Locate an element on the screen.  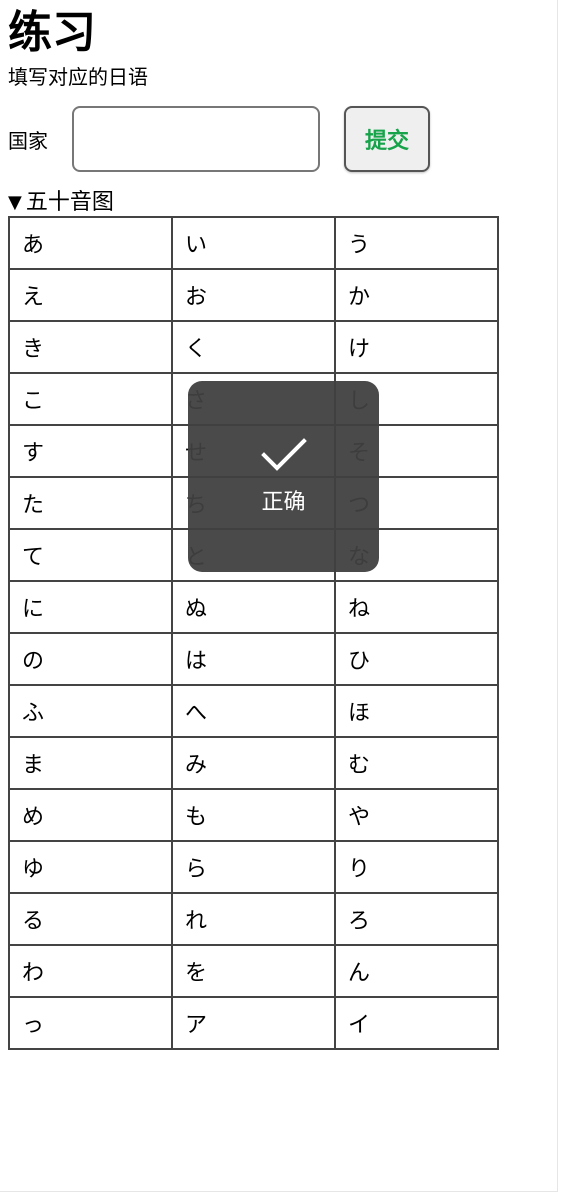
table-row: のはひ is located at coordinates (253, 659).